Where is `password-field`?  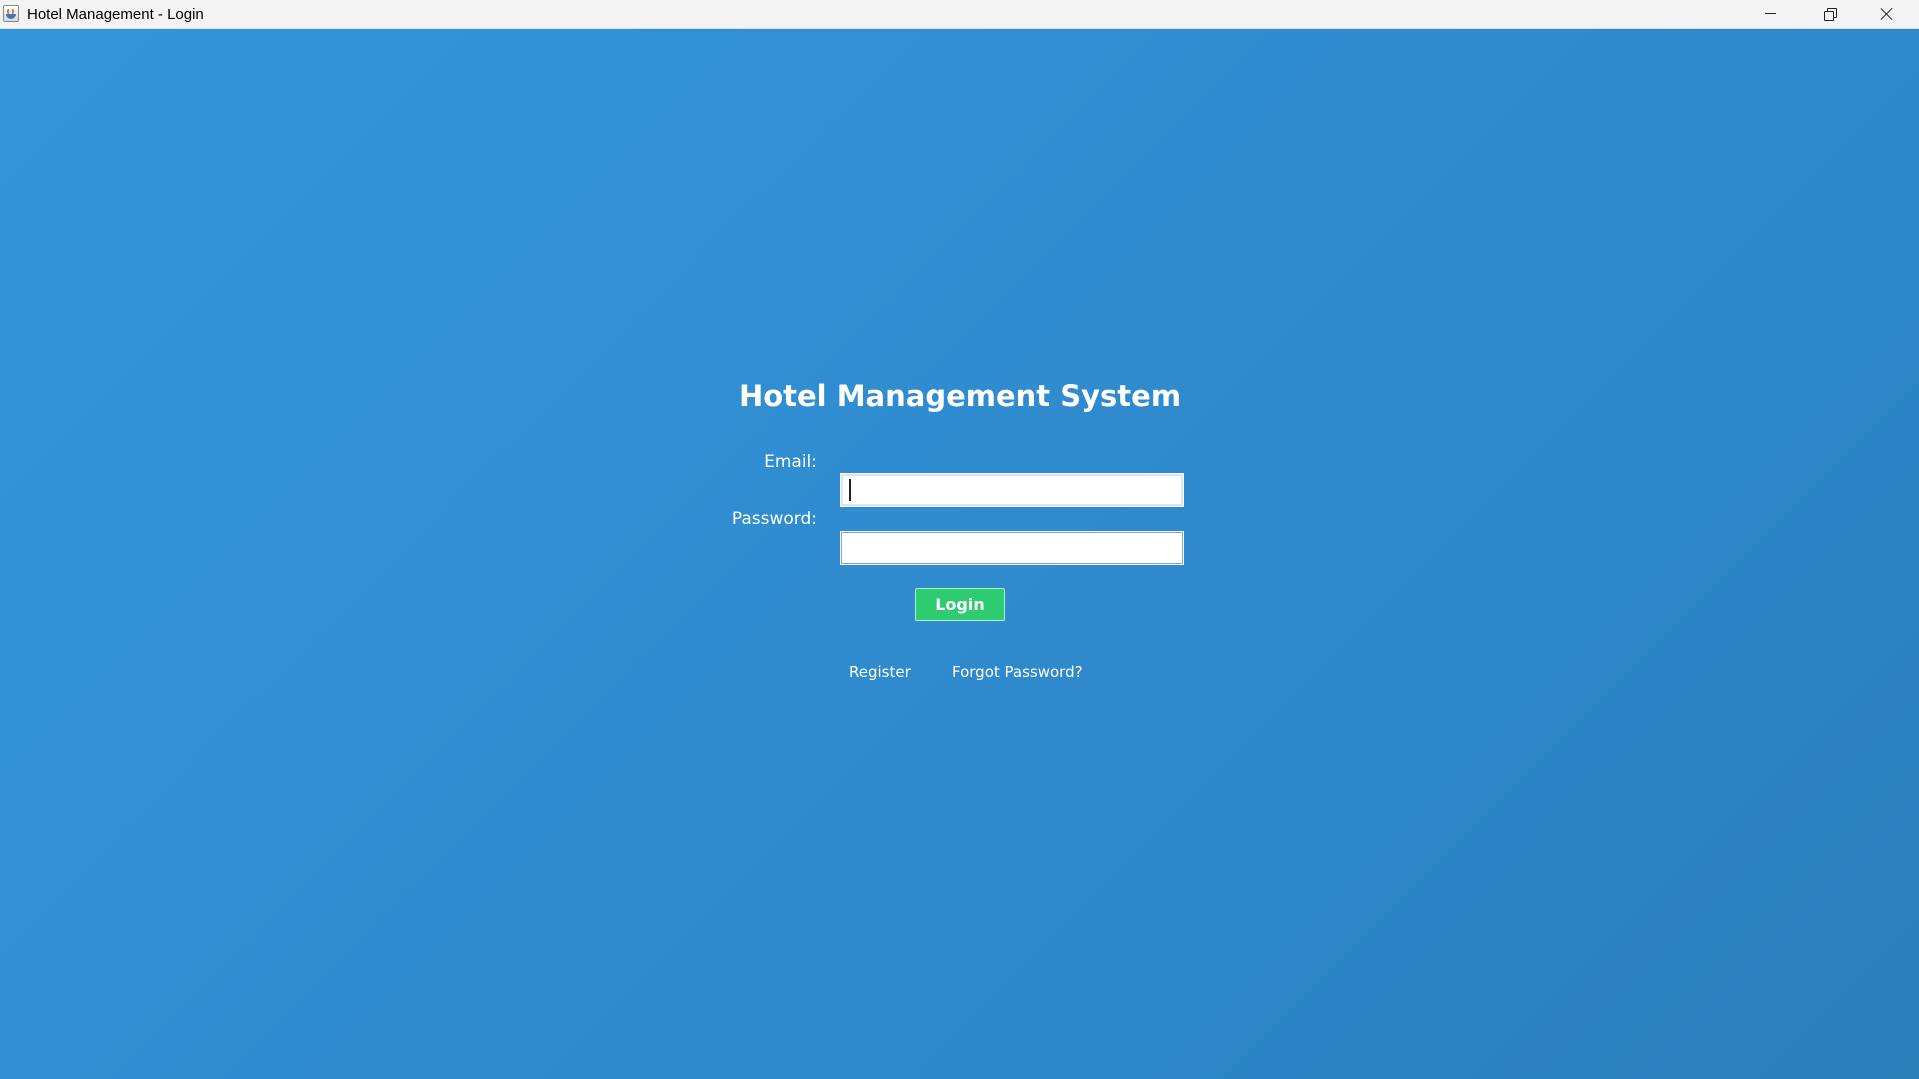
password-field is located at coordinates (1012, 548).